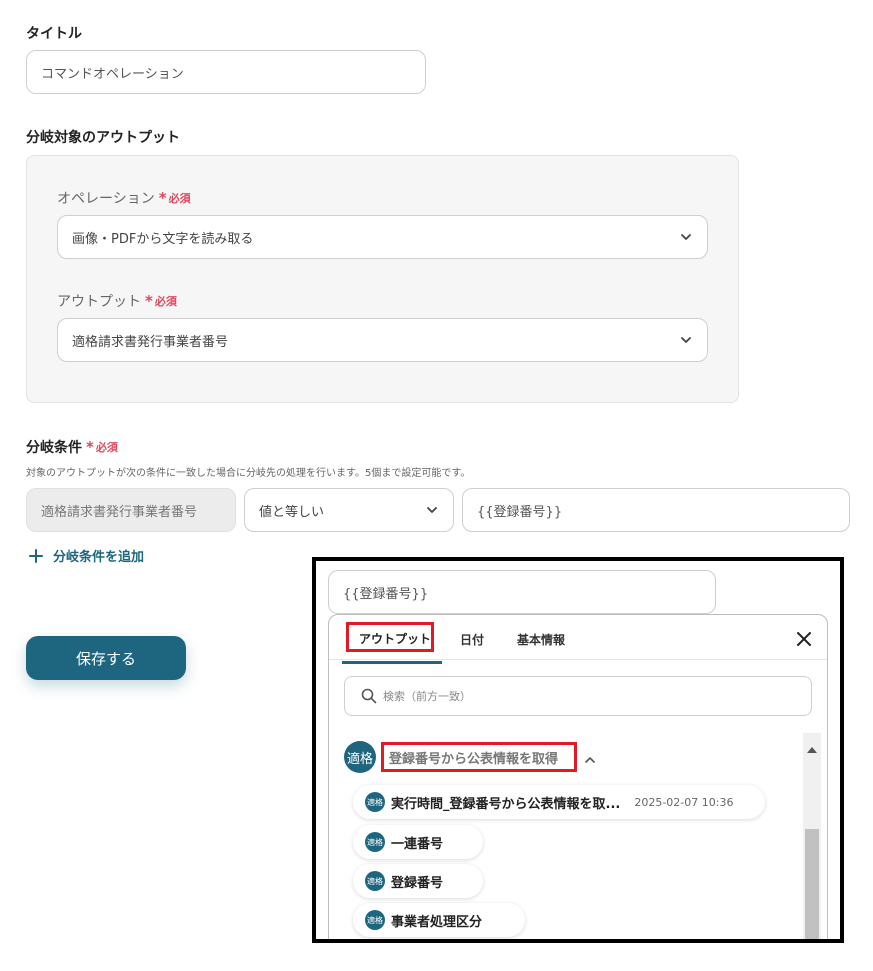 The height and width of the screenshot is (971, 873). I want to click on condition-field: 適格請求書発行事業者番号, so click(131, 510).